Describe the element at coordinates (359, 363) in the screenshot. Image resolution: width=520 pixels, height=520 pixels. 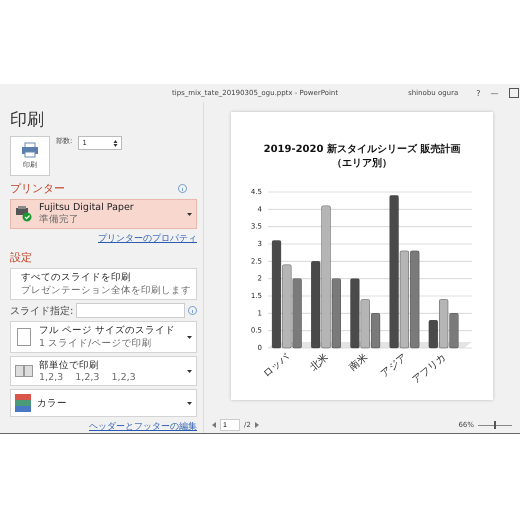
I see `x-category-label: 南米` at that location.